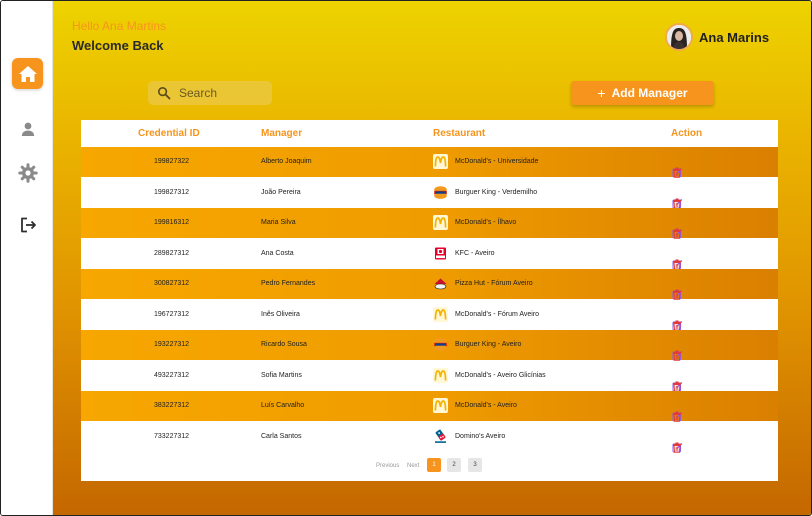 Image resolution: width=812 pixels, height=516 pixels. I want to click on gear-icon, so click(27, 172).